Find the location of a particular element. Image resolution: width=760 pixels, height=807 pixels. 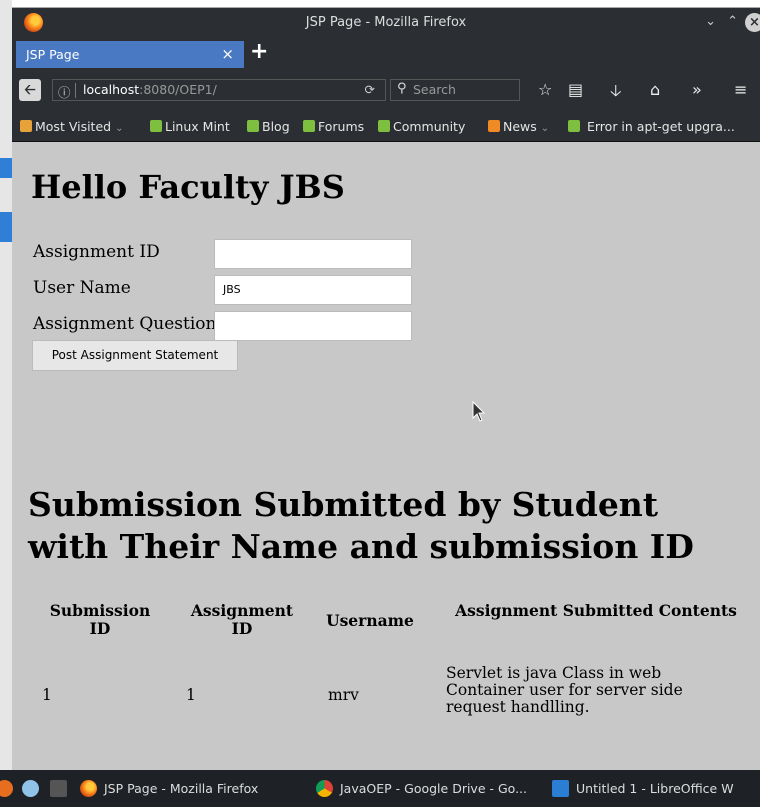

mouse-pointer-icon is located at coordinates (479, 411).